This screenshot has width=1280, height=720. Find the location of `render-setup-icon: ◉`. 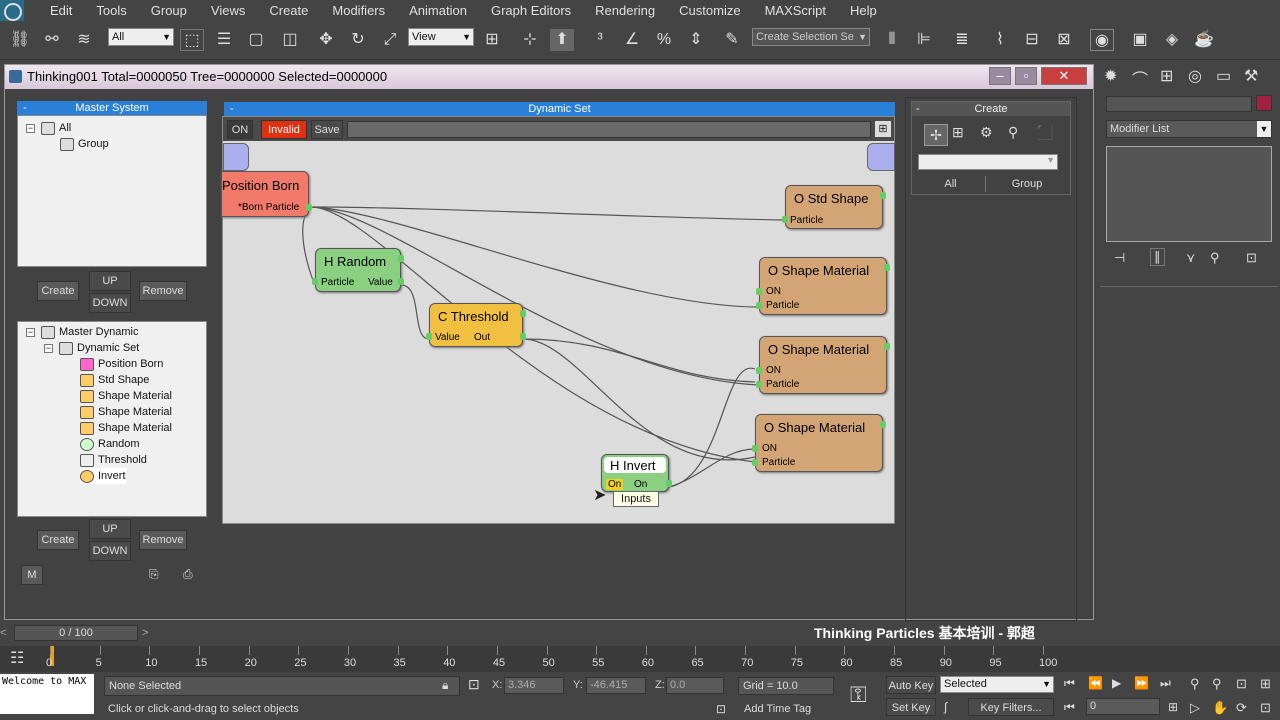

render-setup-icon: ◉ is located at coordinates (1102, 40).